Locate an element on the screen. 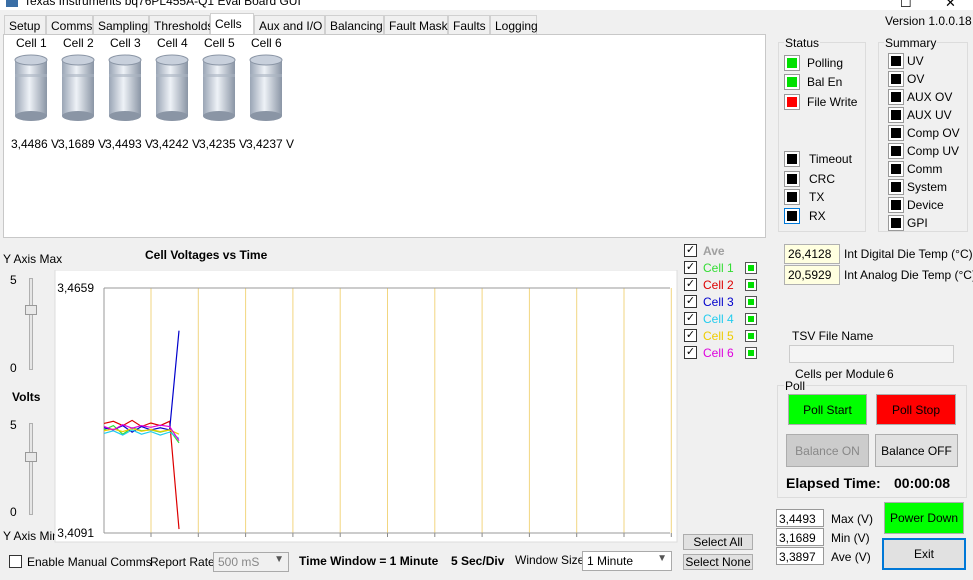  tsv-file-input is located at coordinates (871, 354).